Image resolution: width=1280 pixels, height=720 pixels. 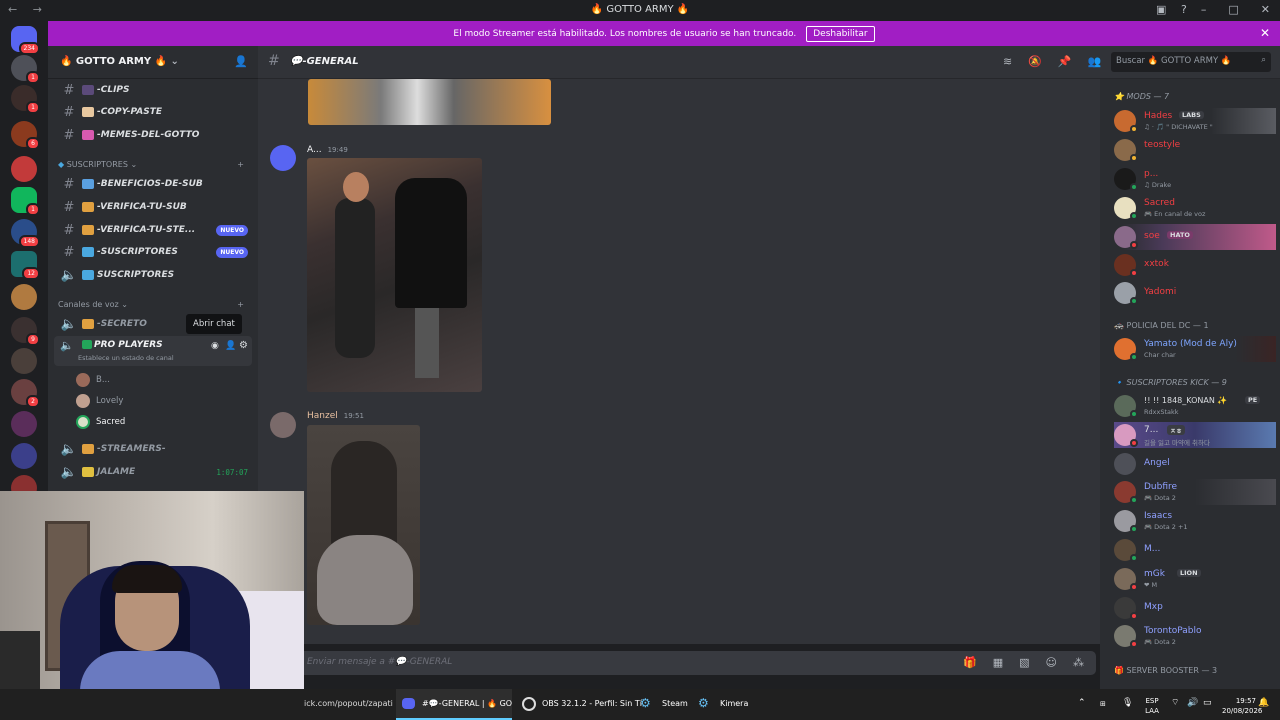 What do you see at coordinates (1065, 61) in the screenshot?
I see `pin-icon: 📌` at bounding box center [1065, 61].